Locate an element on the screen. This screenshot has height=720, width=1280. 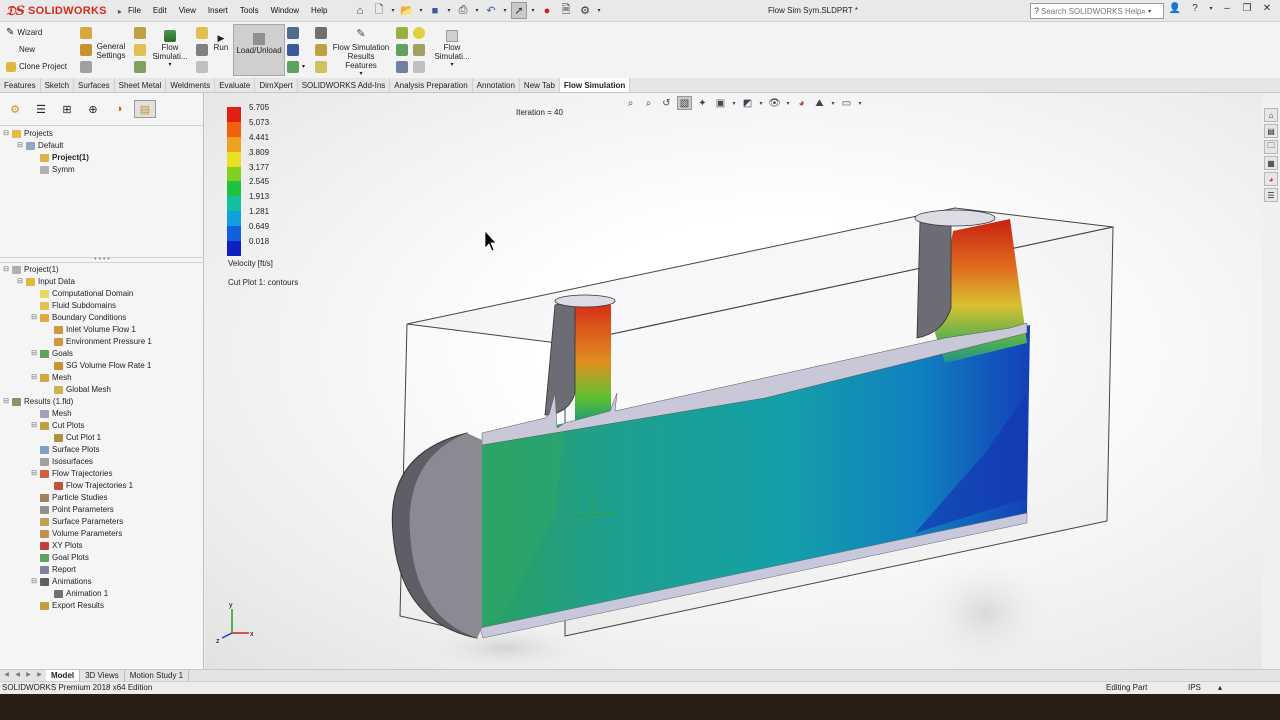
tree-item: Environment Pressure 1 is located at coordinates (102, 342).